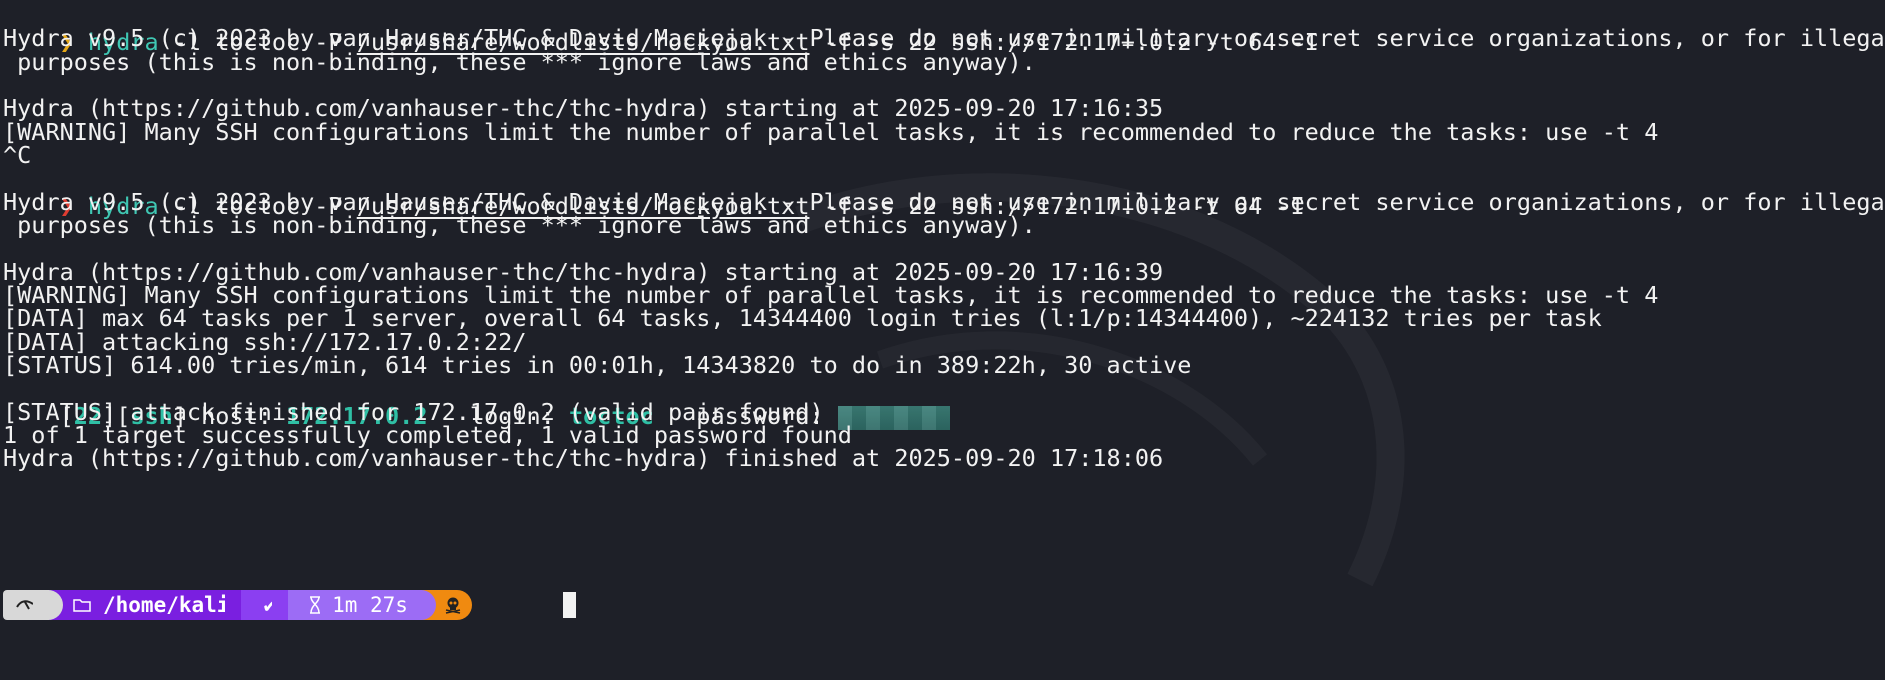 This screenshot has height=680, width=1885. I want to click on skull-icon, so click(453, 605).